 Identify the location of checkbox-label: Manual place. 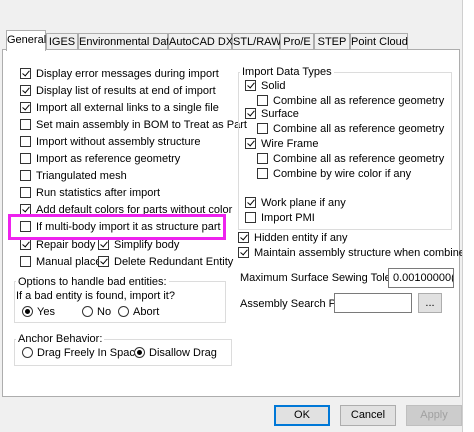
(69, 262).